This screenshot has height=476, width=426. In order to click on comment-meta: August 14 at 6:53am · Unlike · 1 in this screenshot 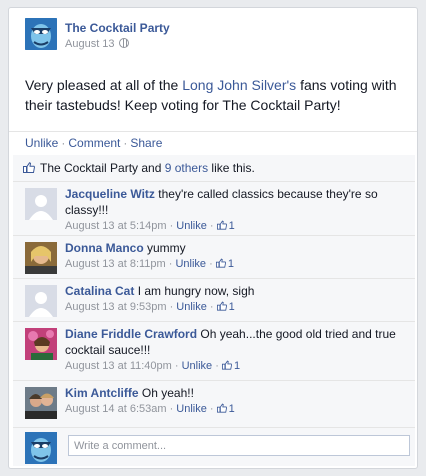, I will do `click(150, 409)`.